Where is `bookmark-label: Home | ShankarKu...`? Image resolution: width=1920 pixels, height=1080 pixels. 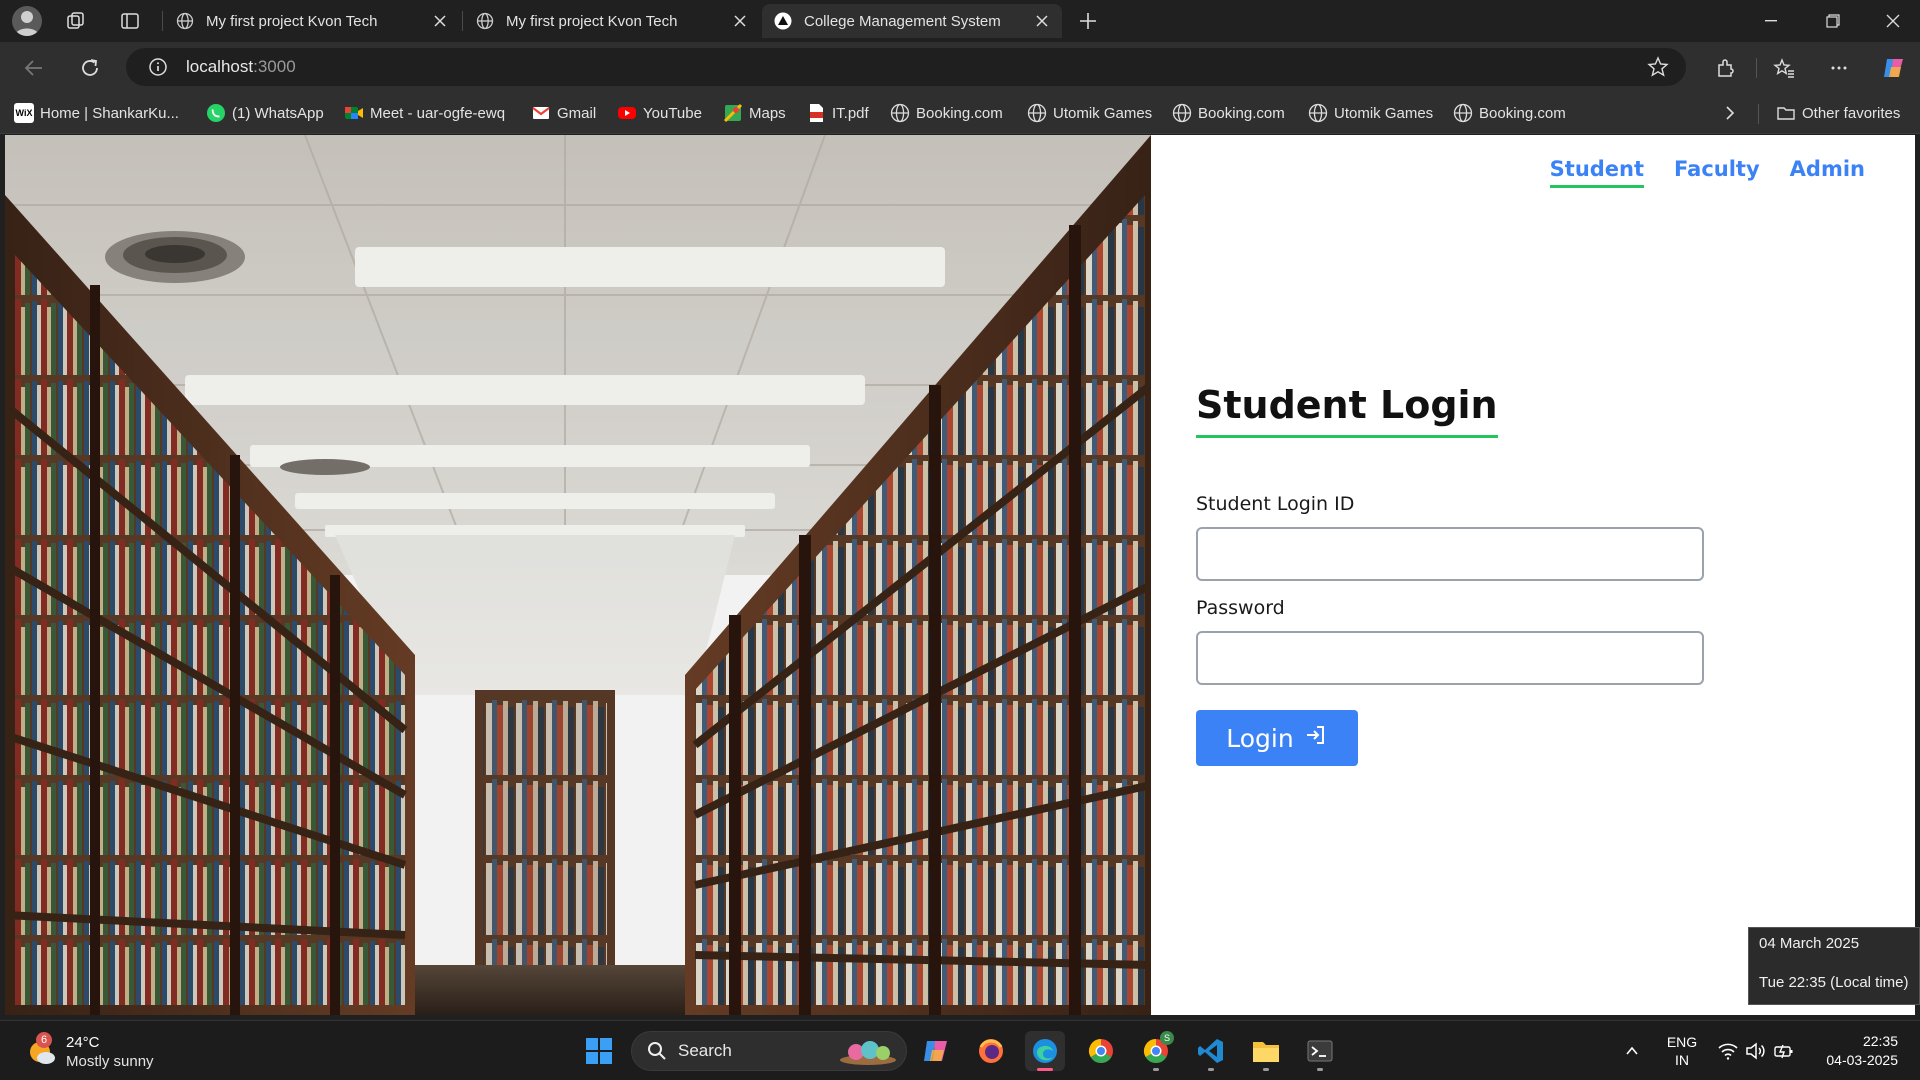 bookmark-label: Home | ShankarKu... is located at coordinates (109, 113).